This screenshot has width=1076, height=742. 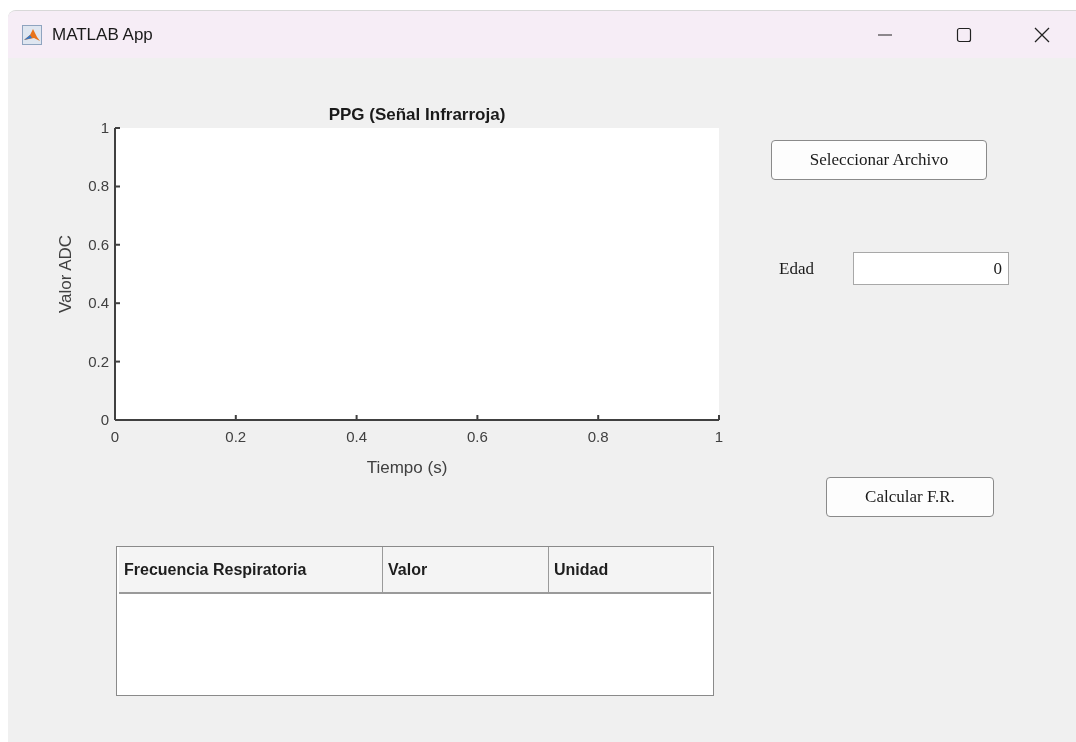 What do you see at coordinates (32, 34) in the screenshot?
I see `app-icon` at bounding box center [32, 34].